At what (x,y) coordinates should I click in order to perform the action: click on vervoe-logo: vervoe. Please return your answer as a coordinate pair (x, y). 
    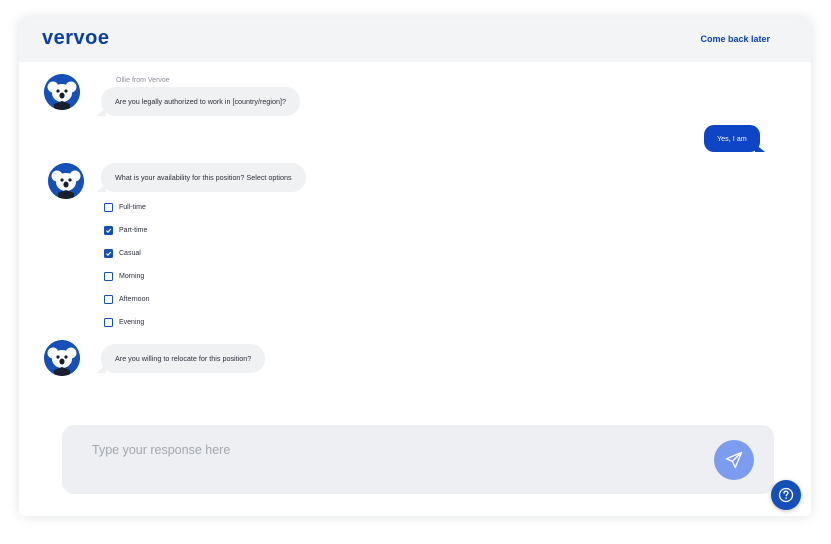
    Looking at the image, I should click on (76, 38).